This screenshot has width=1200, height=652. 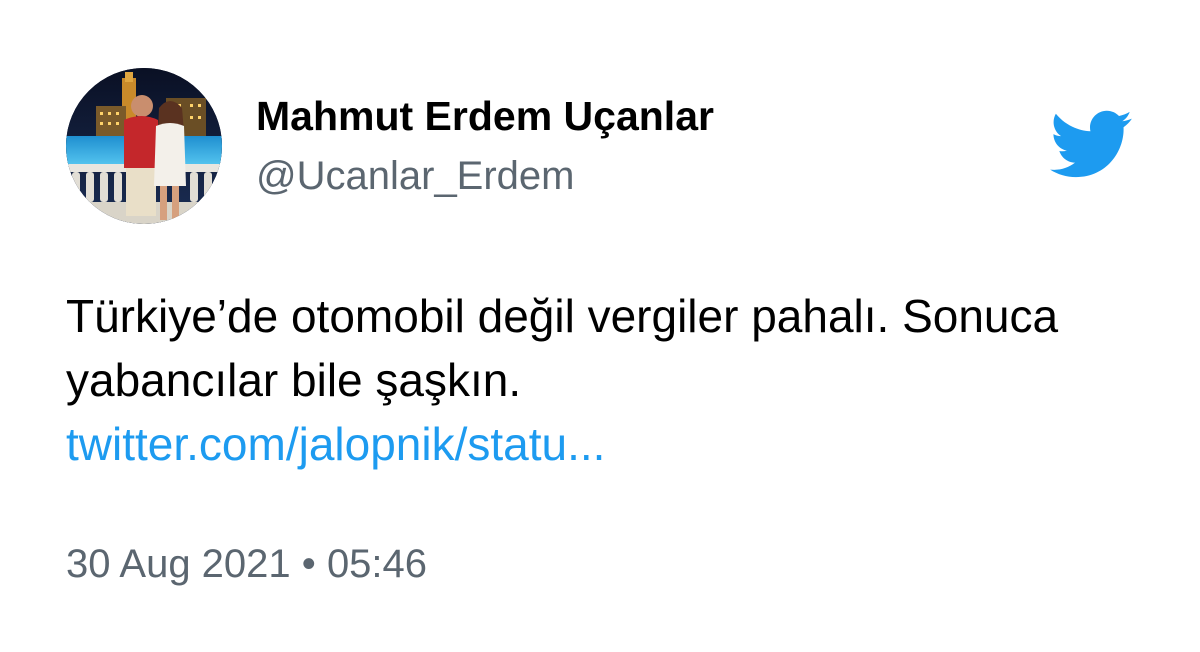 I want to click on avatar-photo, so click(x=144, y=146).